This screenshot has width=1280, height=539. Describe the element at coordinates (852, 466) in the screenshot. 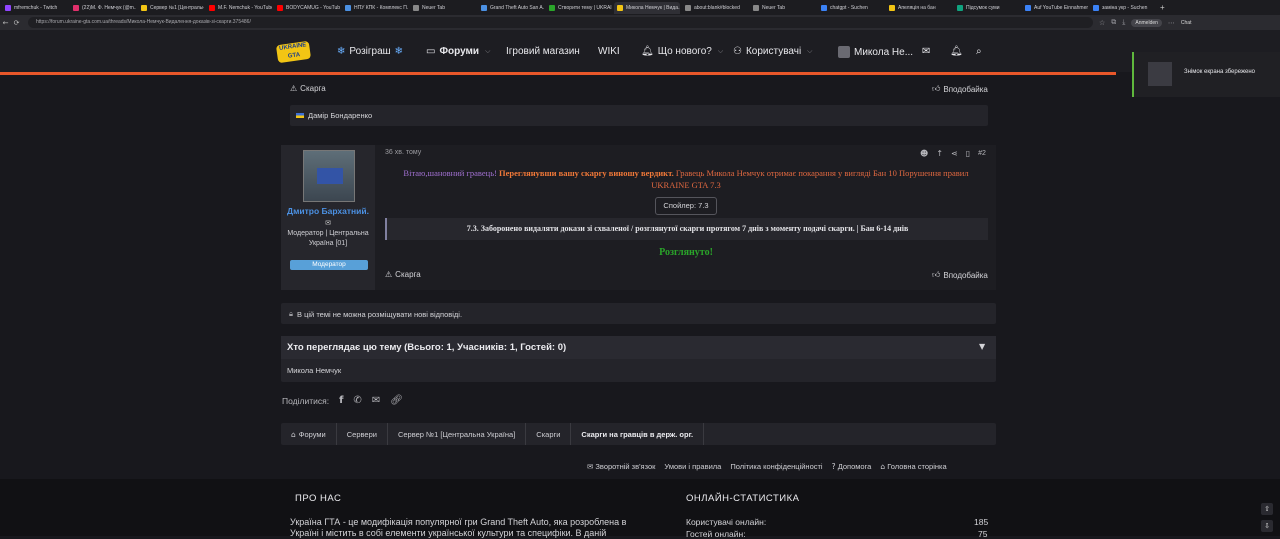

I see `help-link: ? Допомога` at that location.